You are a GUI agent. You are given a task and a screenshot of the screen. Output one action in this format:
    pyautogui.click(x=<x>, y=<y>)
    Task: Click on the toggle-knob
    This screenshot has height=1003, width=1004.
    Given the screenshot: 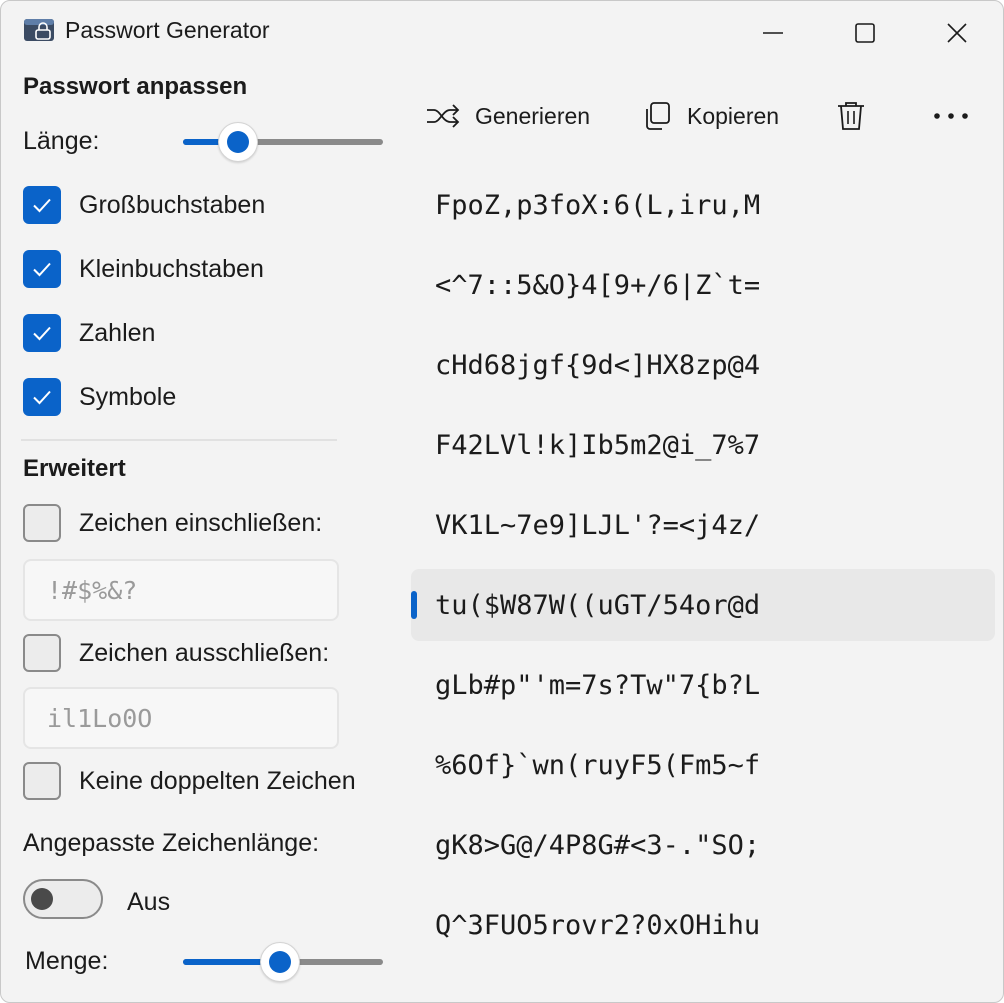 What is the action you would take?
    pyautogui.click(x=42, y=899)
    